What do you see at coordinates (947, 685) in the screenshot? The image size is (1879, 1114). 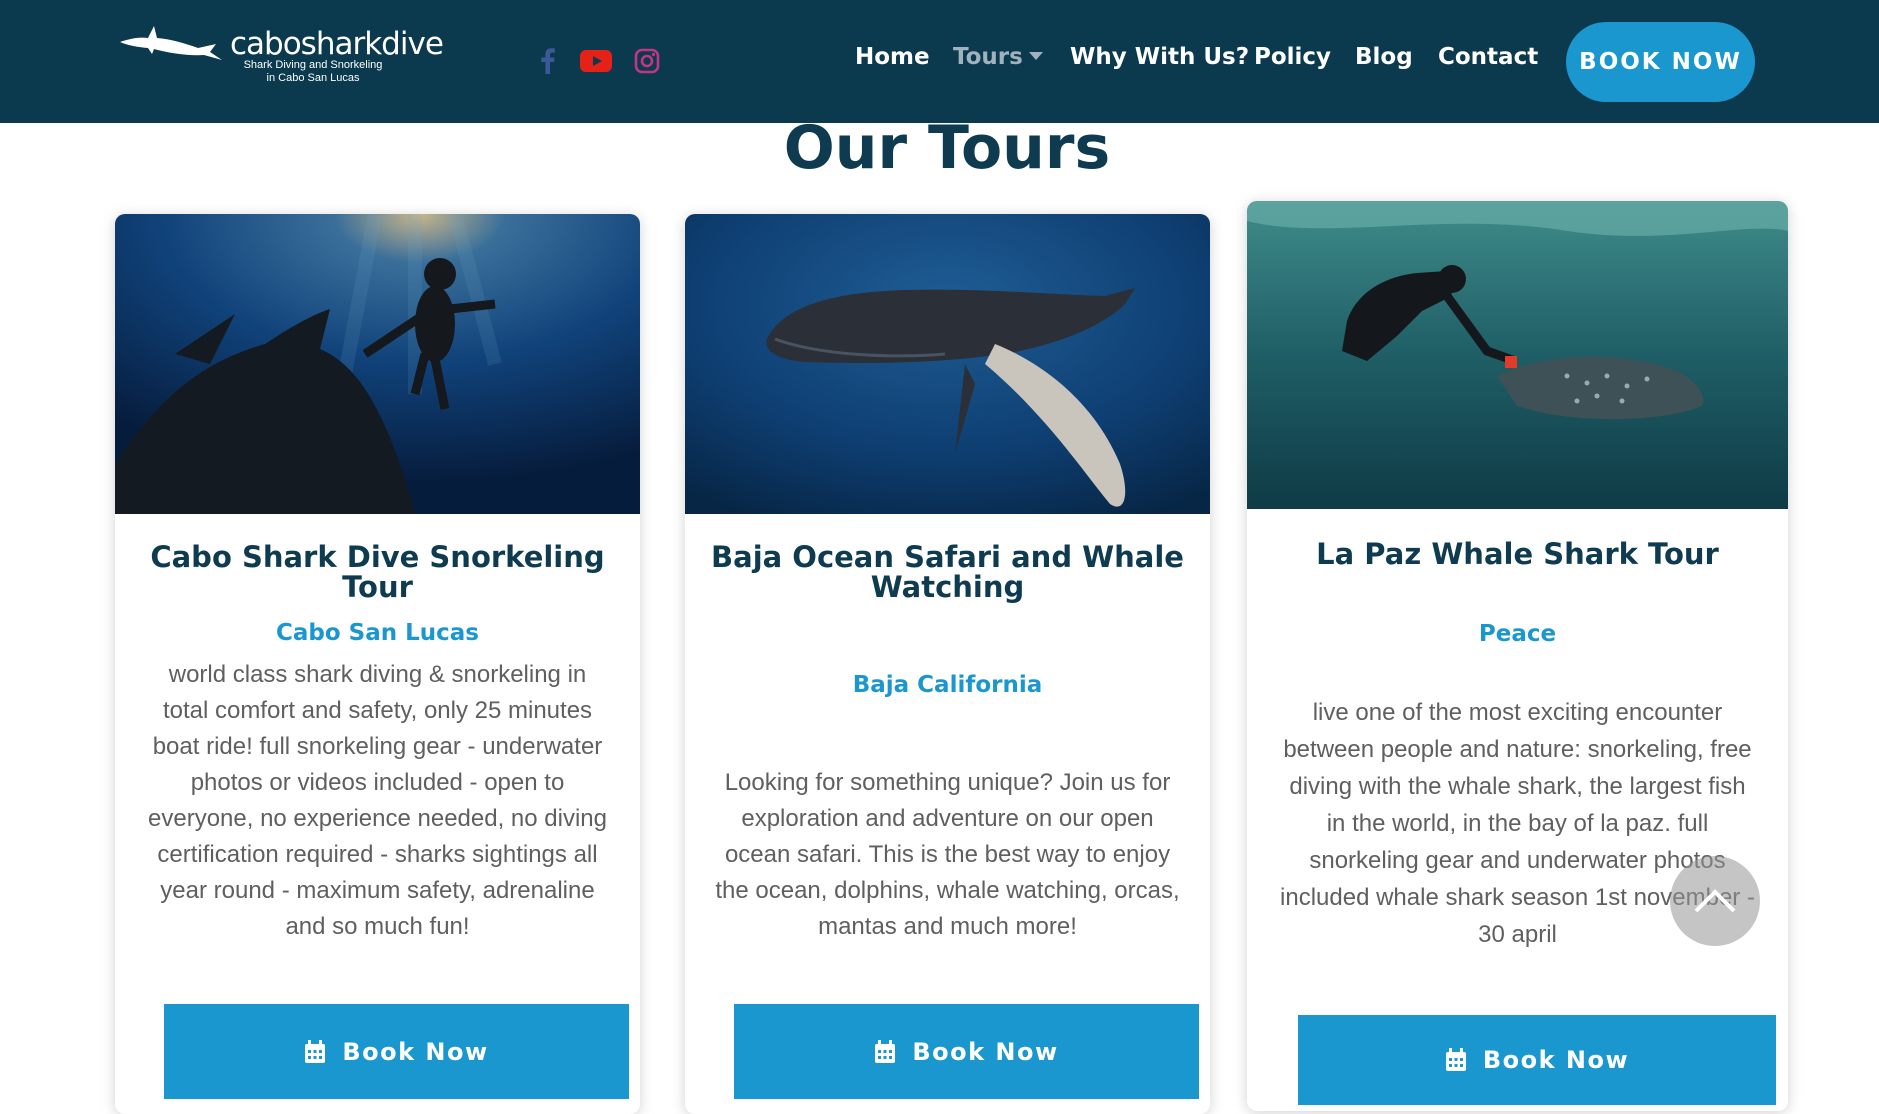 I see `tour-location: Baja California` at bounding box center [947, 685].